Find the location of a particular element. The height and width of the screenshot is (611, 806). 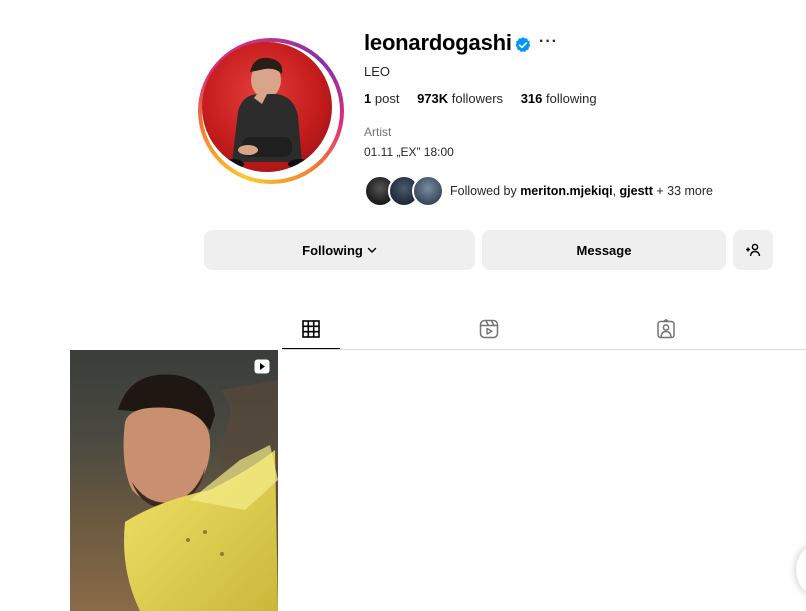

verified-badge-icon is located at coordinates (523, 44).